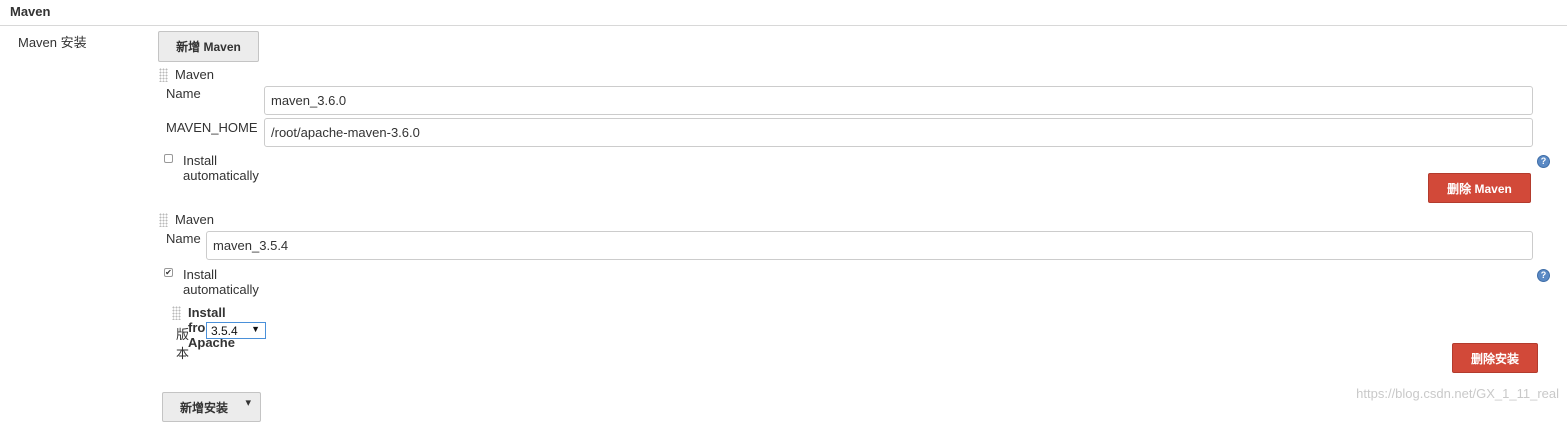 This screenshot has width=1567, height=422. Describe the element at coordinates (183, 344) in the screenshot. I see `version-label: 版本` at that location.